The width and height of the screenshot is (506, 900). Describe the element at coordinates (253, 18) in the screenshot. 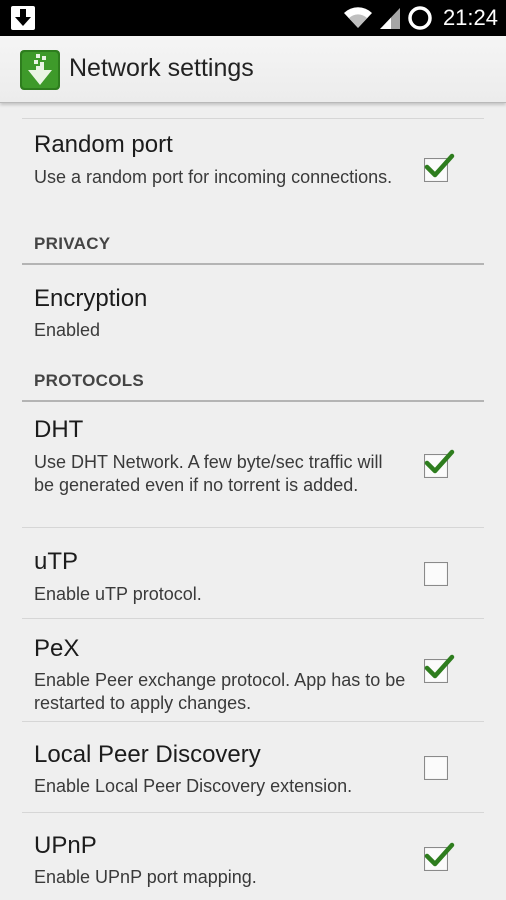

I see `status-bar: 21:24` at that location.